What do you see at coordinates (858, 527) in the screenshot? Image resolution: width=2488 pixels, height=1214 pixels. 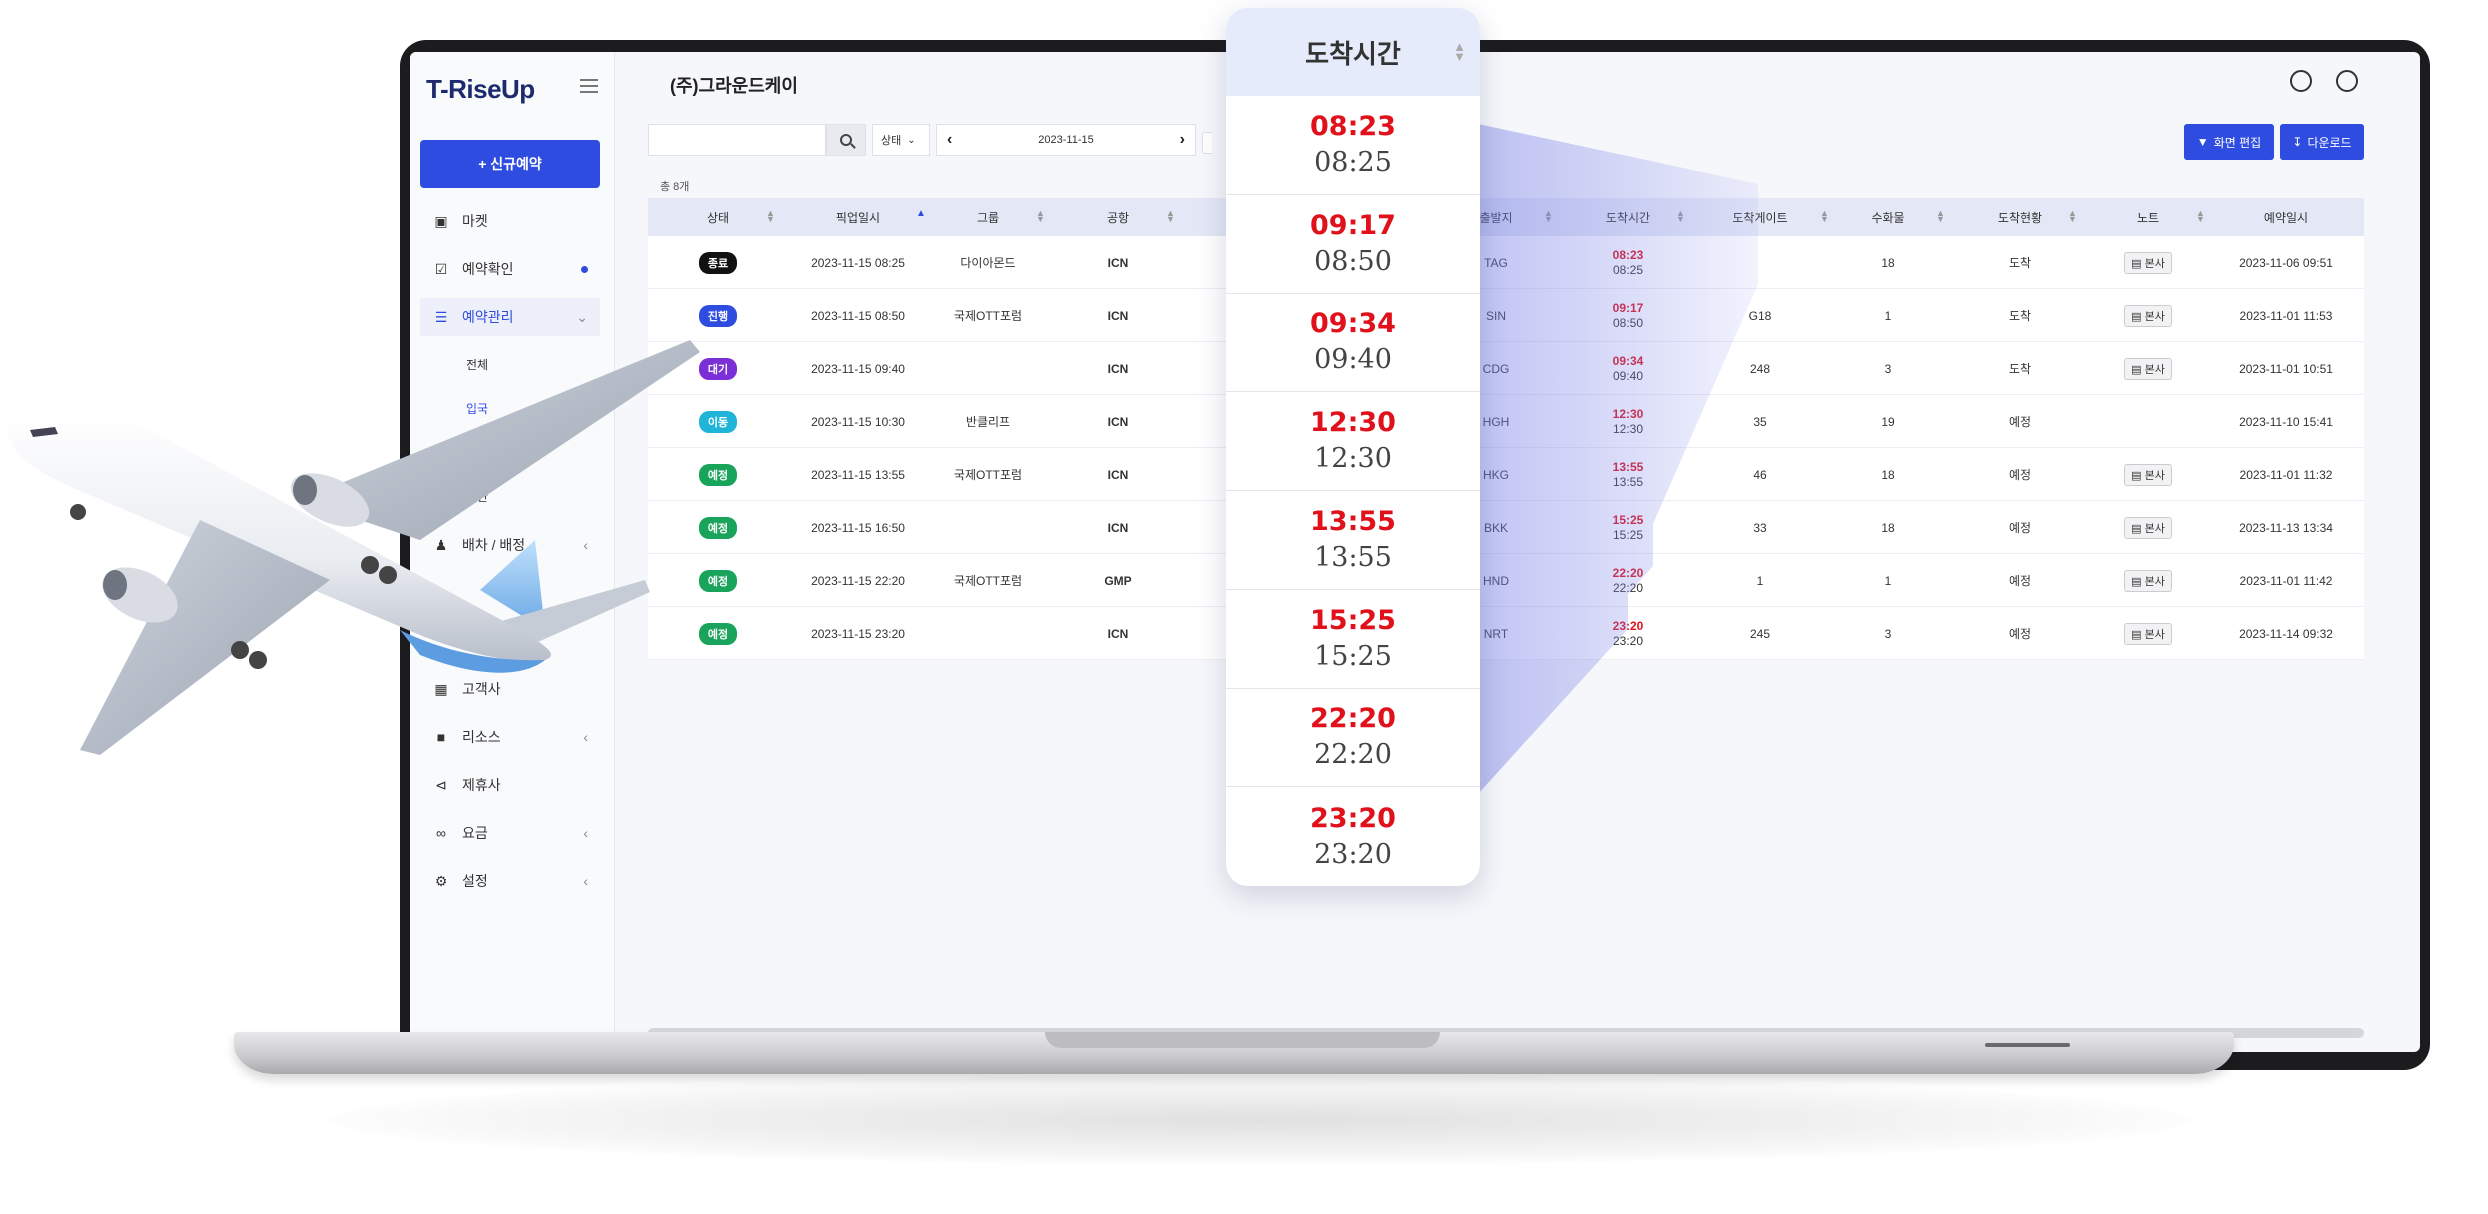 I see `pickup-time: 2023-11-15 16:50` at bounding box center [858, 527].